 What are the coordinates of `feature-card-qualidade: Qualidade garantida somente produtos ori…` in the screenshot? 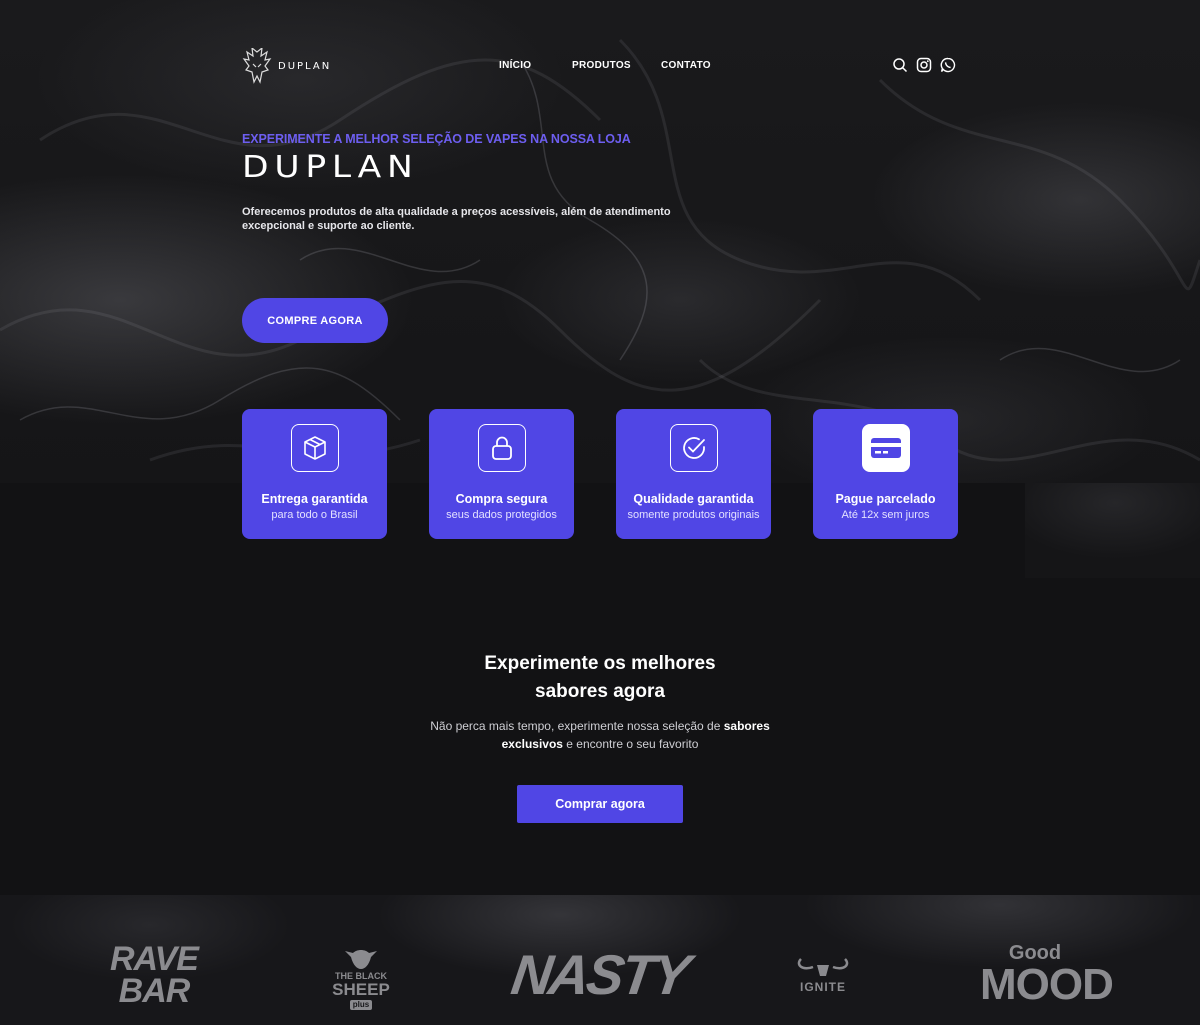 It's located at (693, 474).